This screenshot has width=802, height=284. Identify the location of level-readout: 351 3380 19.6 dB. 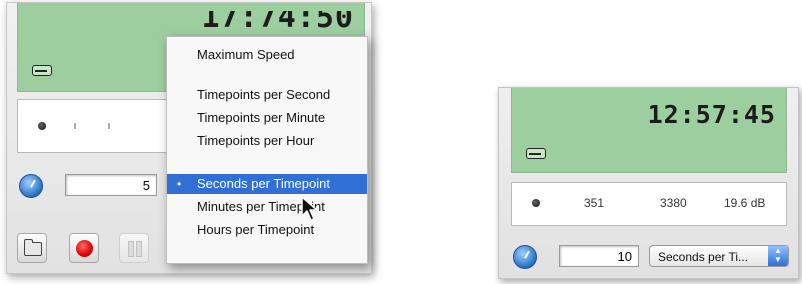
(649, 204).